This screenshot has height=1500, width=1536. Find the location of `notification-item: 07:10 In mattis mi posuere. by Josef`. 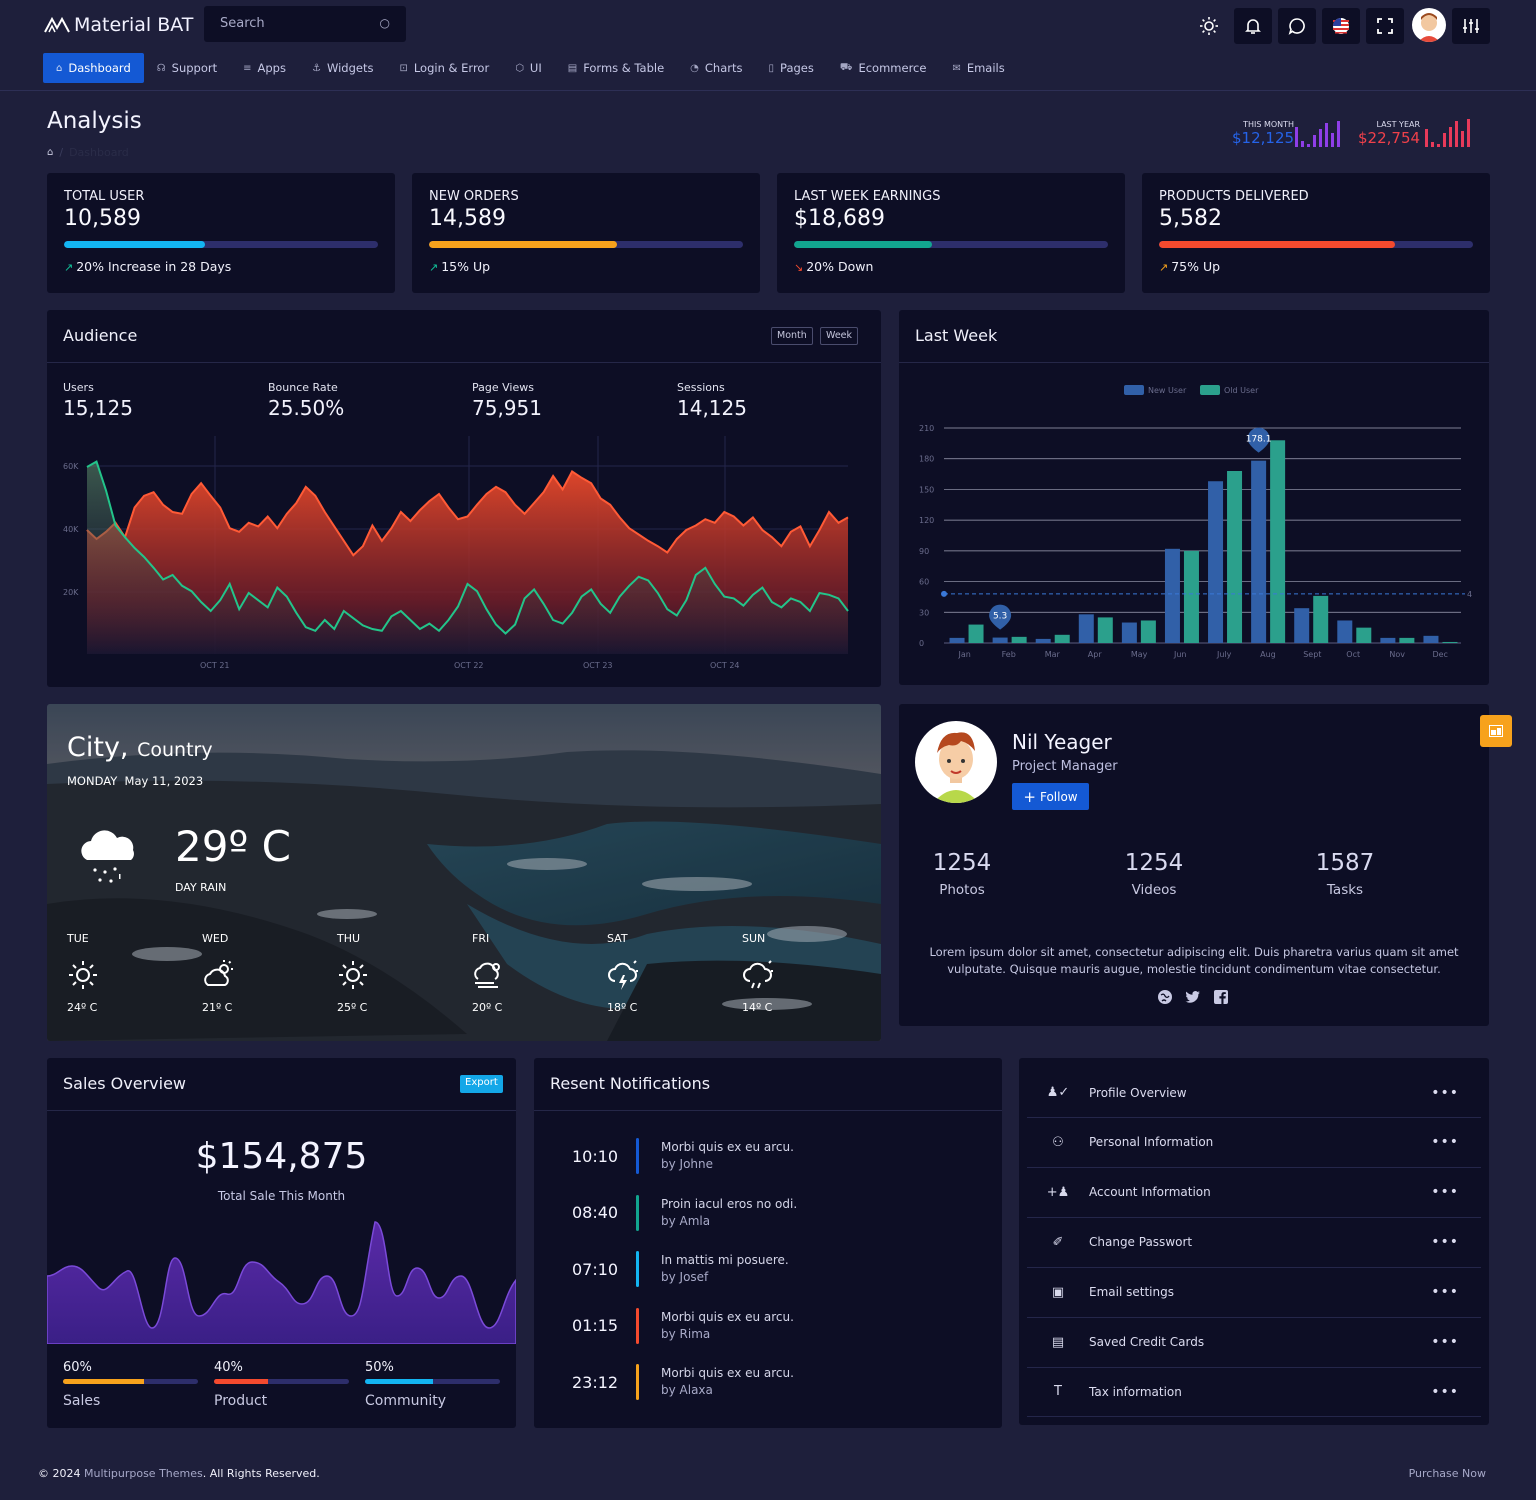

notification-item: 07:10 In mattis mi posuere. by Josef is located at coordinates (680, 1269).